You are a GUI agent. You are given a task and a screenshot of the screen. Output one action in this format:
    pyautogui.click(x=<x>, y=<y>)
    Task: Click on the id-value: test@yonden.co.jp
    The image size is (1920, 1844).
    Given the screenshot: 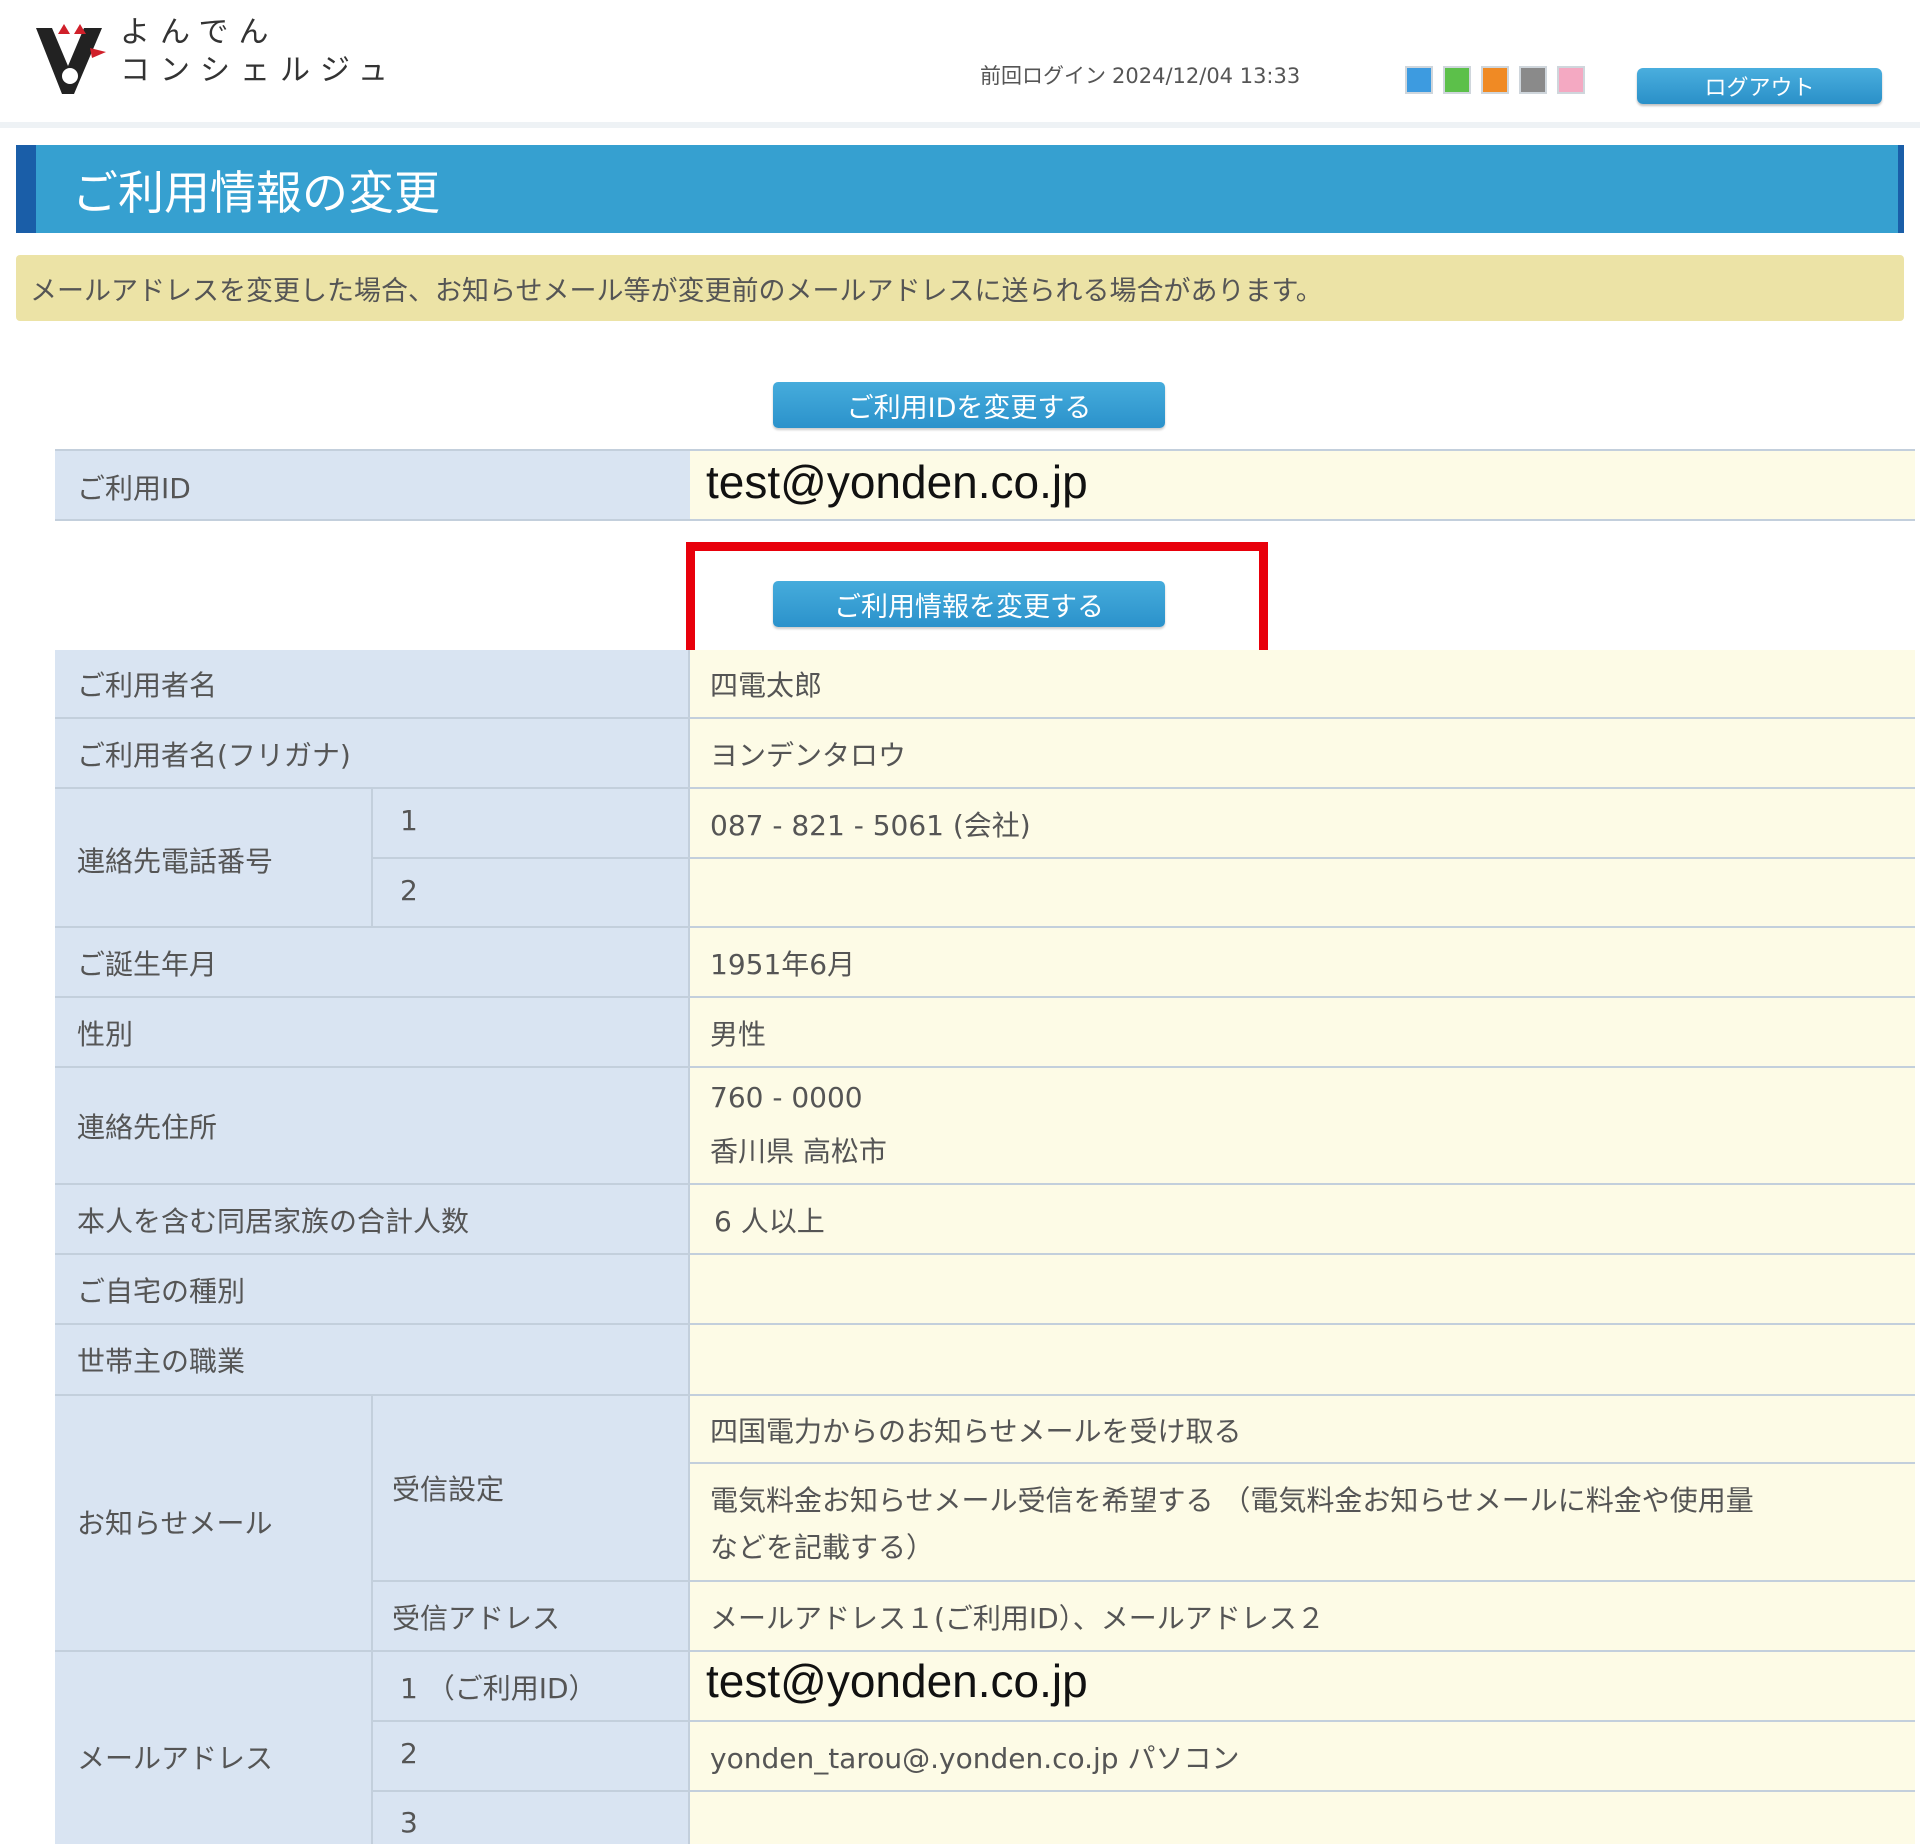 What is the action you would take?
    pyautogui.click(x=897, y=482)
    